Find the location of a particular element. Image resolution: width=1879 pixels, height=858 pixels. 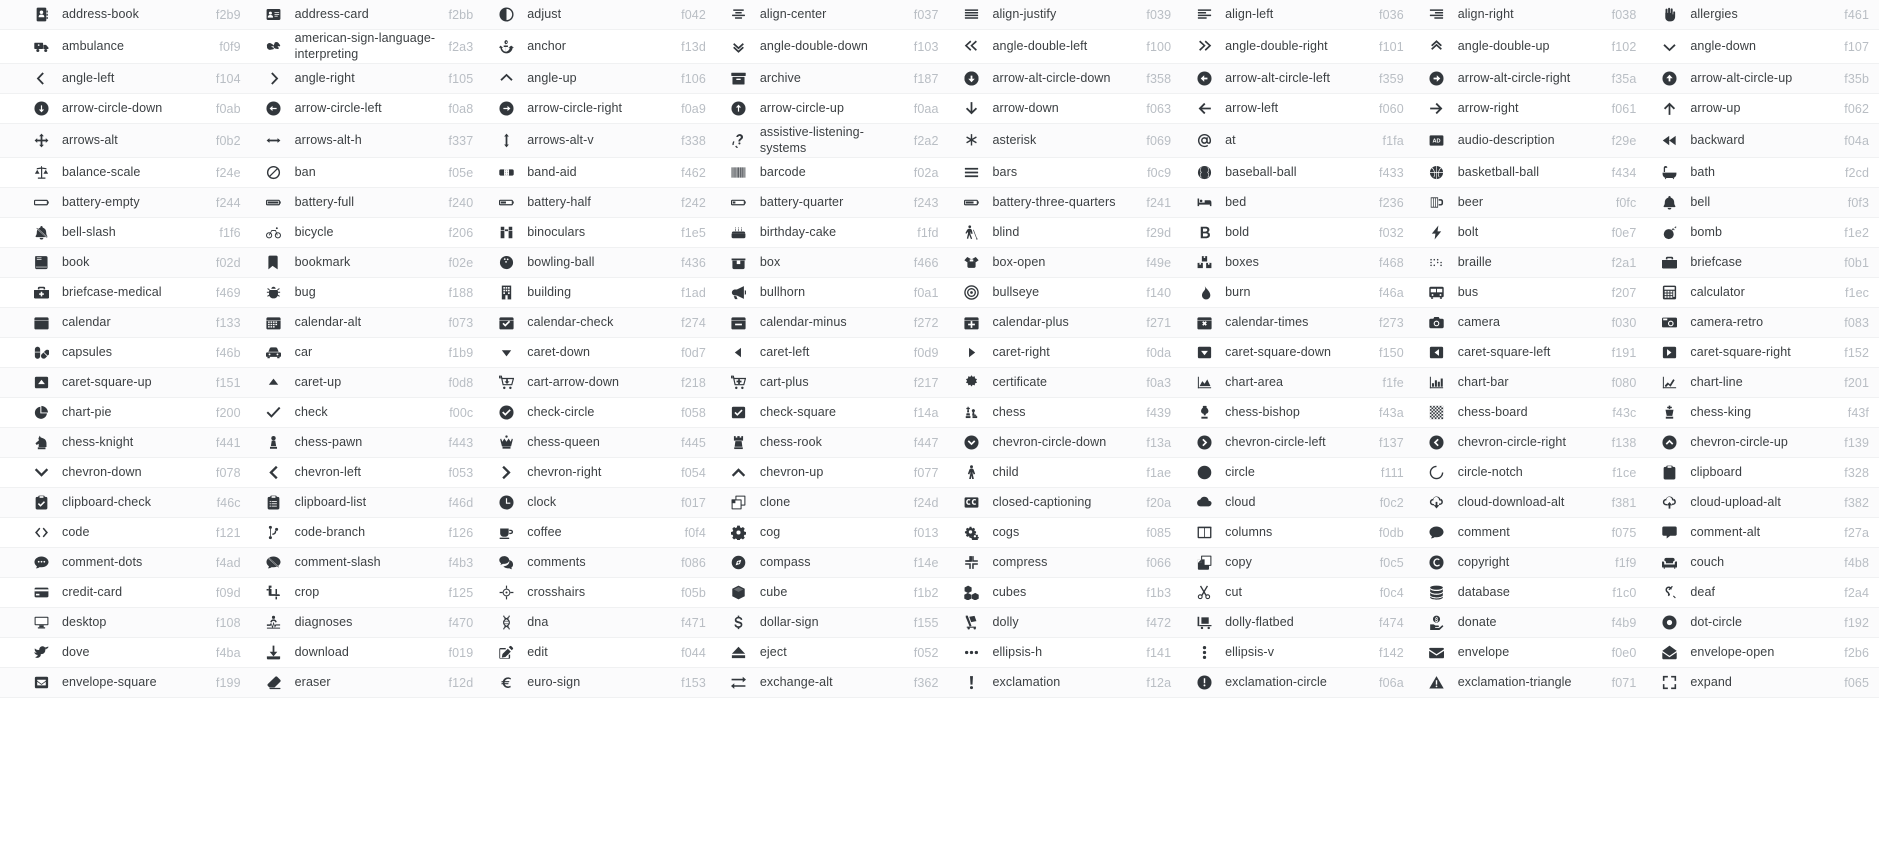

icon-cell: dove f4ba is located at coordinates (125, 652).